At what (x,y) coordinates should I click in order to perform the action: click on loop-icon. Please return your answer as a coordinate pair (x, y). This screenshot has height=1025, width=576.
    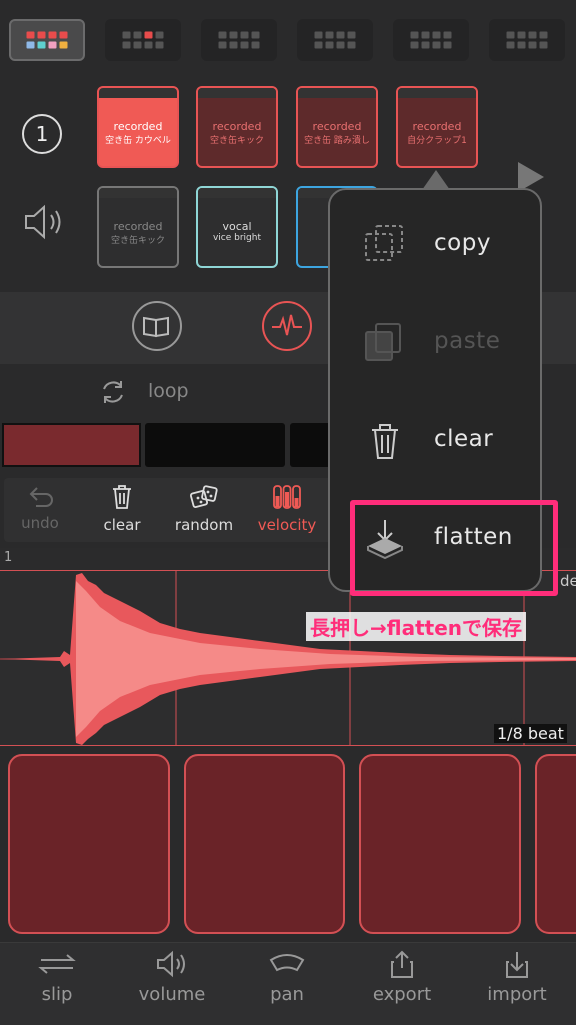
    Looking at the image, I should click on (113, 394).